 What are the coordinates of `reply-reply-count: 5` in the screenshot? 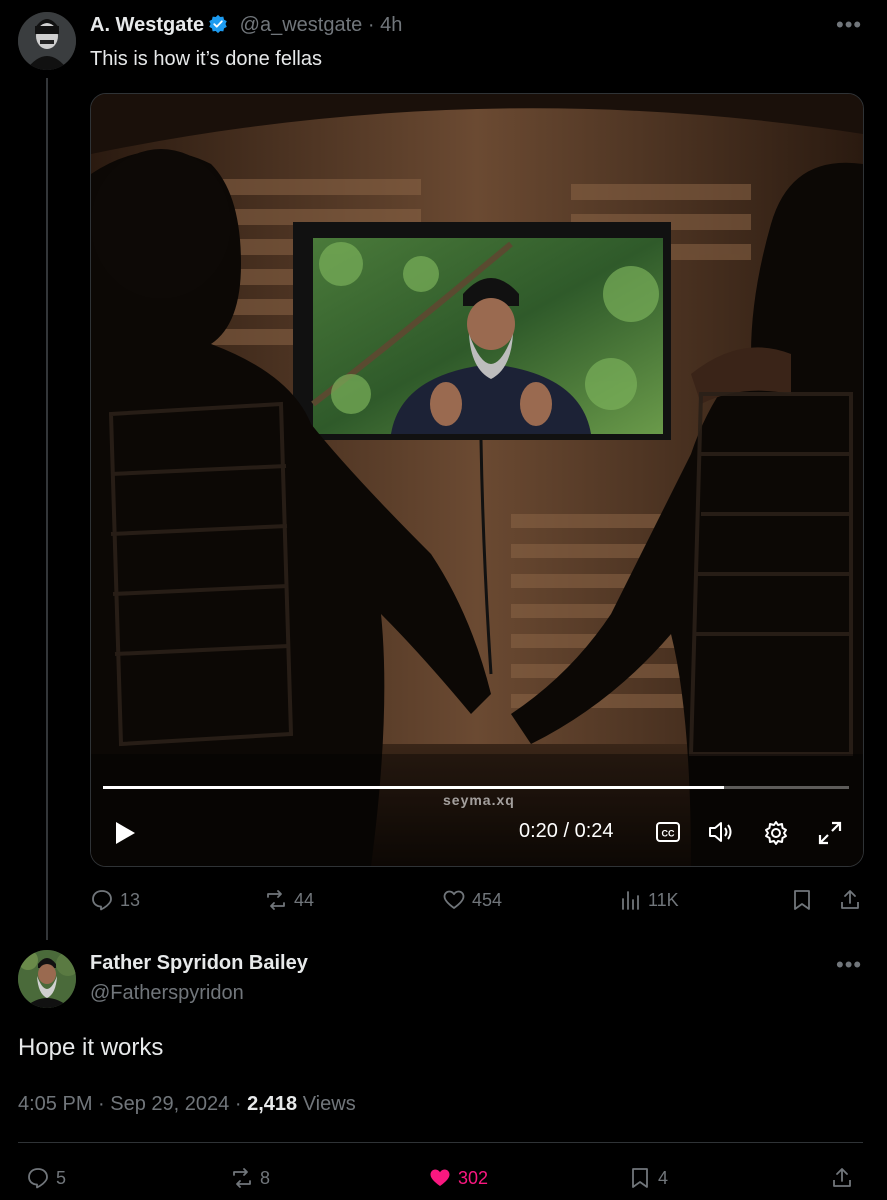 It's located at (61, 1177).